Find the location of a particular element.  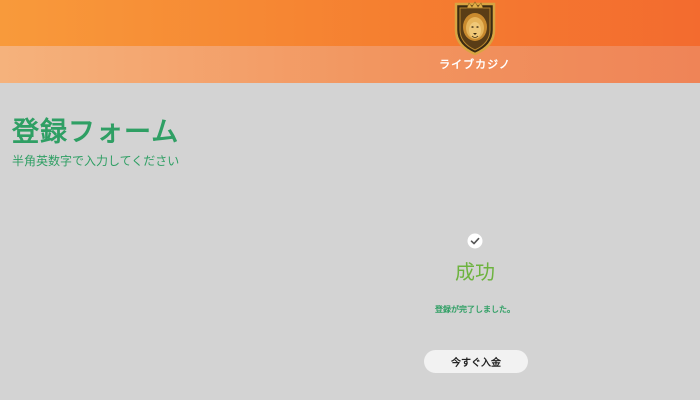

page-title: 登録フォーム is located at coordinates (96, 132).